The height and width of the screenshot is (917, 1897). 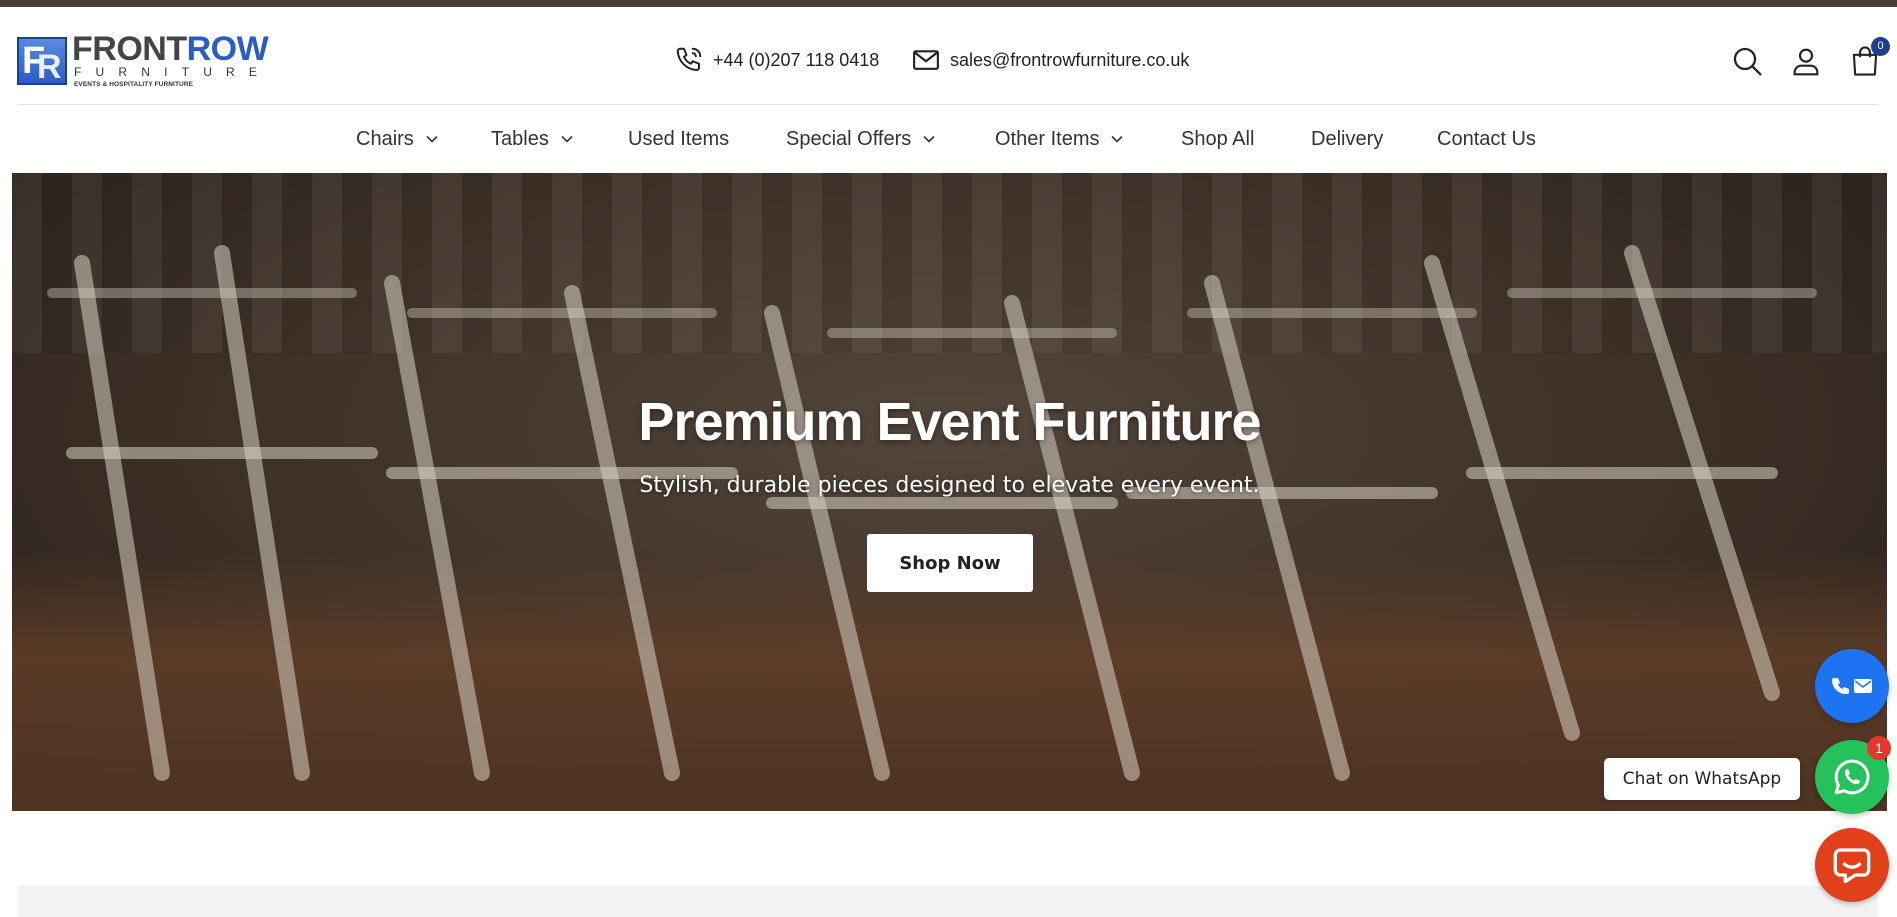 I want to click on nav-item-label: Tables, so click(x=520, y=138).